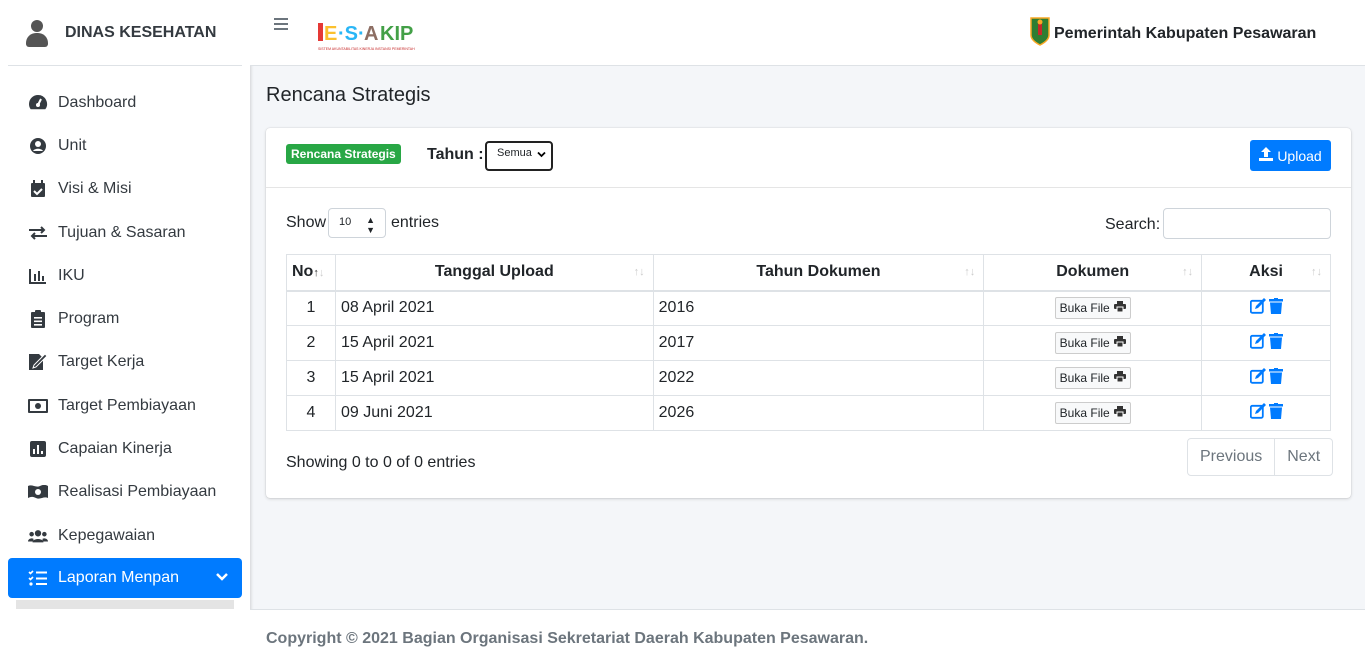 This screenshot has height=663, width=1365. I want to click on user-avatar-icon, so click(37, 33).